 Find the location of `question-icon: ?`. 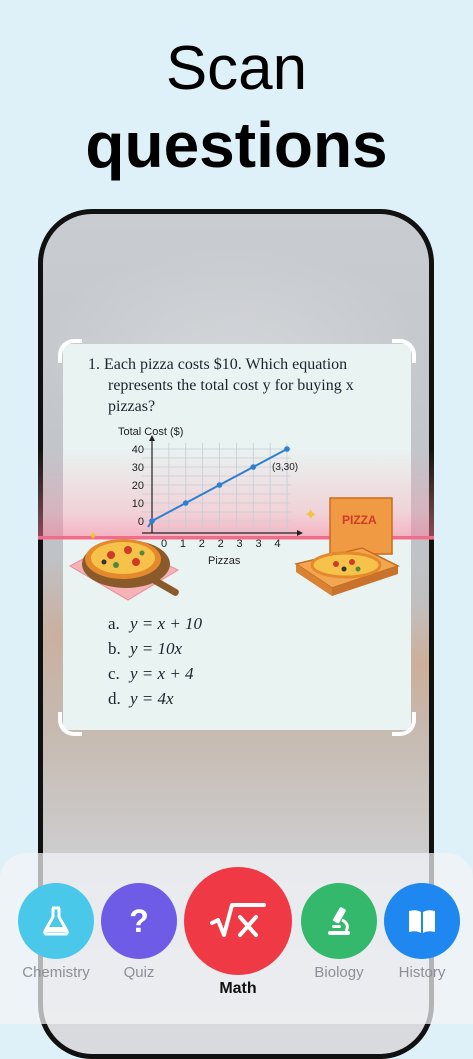

question-icon: ? is located at coordinates (139, 920).